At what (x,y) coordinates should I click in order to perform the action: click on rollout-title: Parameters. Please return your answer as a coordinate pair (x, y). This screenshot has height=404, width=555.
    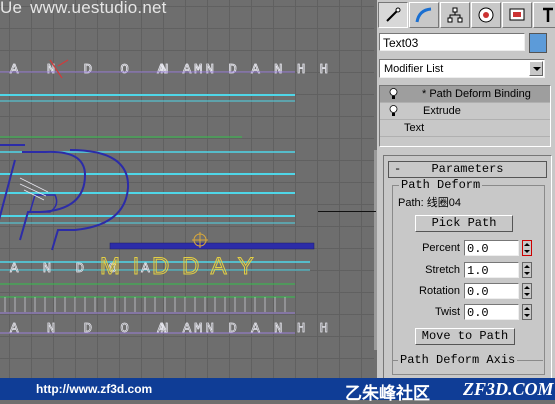
    Looking at the image, I should click on (467, 169).